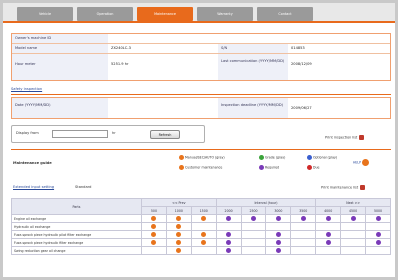  I want to click on print-maintenance-button: Print maintenance list, so click(343, 187).